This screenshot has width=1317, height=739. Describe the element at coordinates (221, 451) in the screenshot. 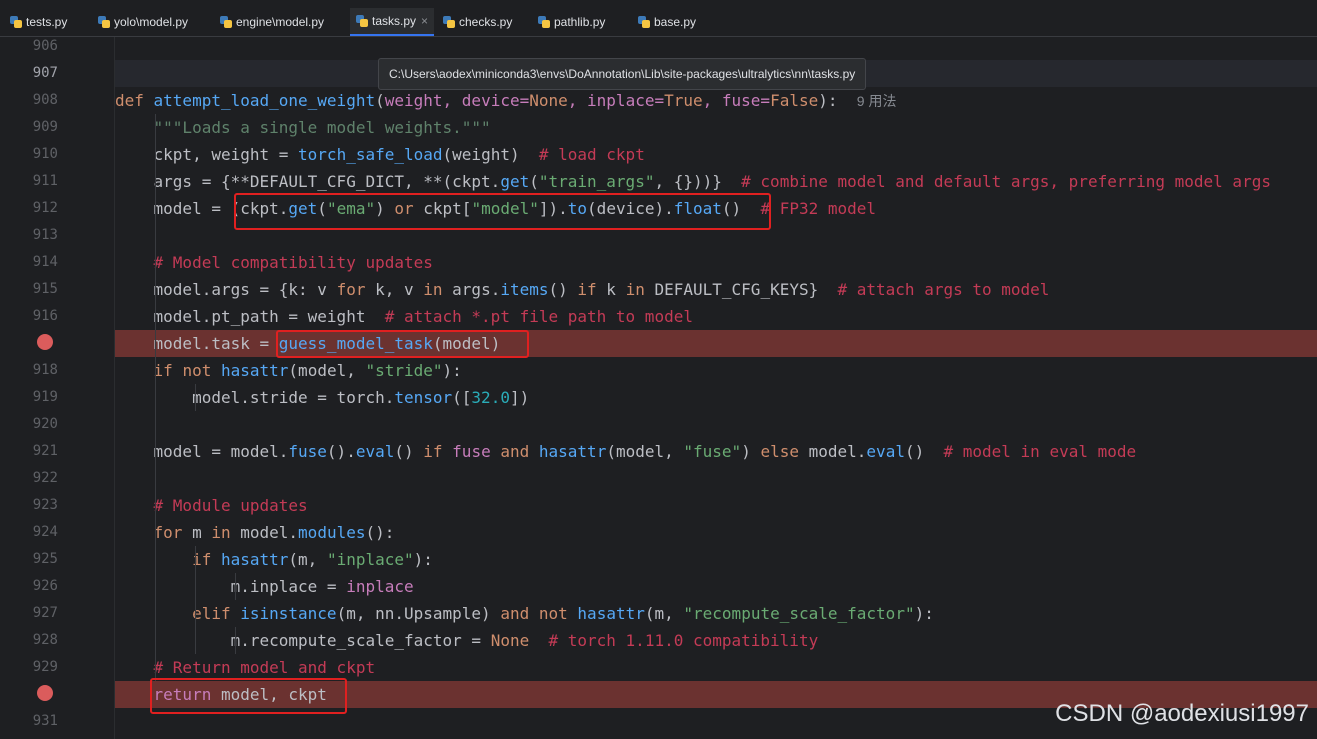

I see `code: model = model.` at that location.